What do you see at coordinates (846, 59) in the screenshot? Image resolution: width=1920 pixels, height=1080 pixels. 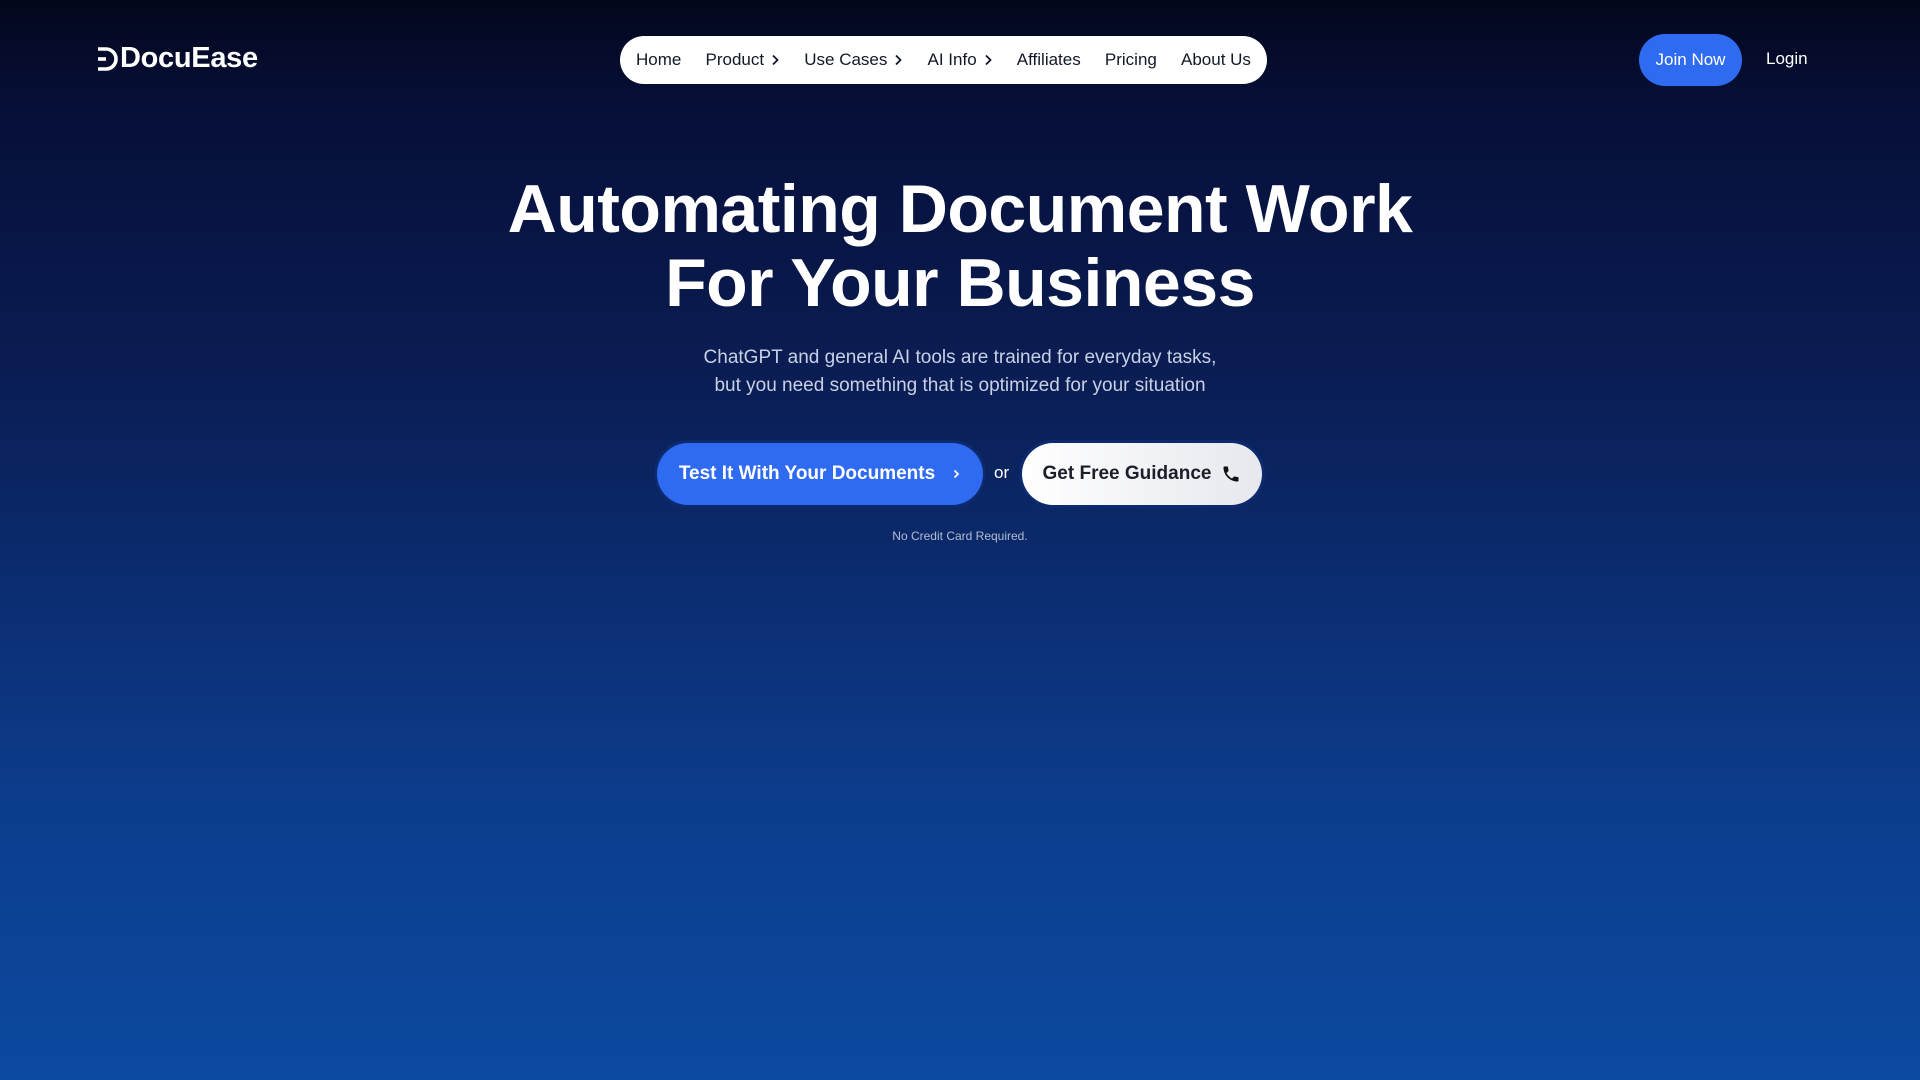 I see `nav-item-label: Use Cases` at bounding box center [846, 59].